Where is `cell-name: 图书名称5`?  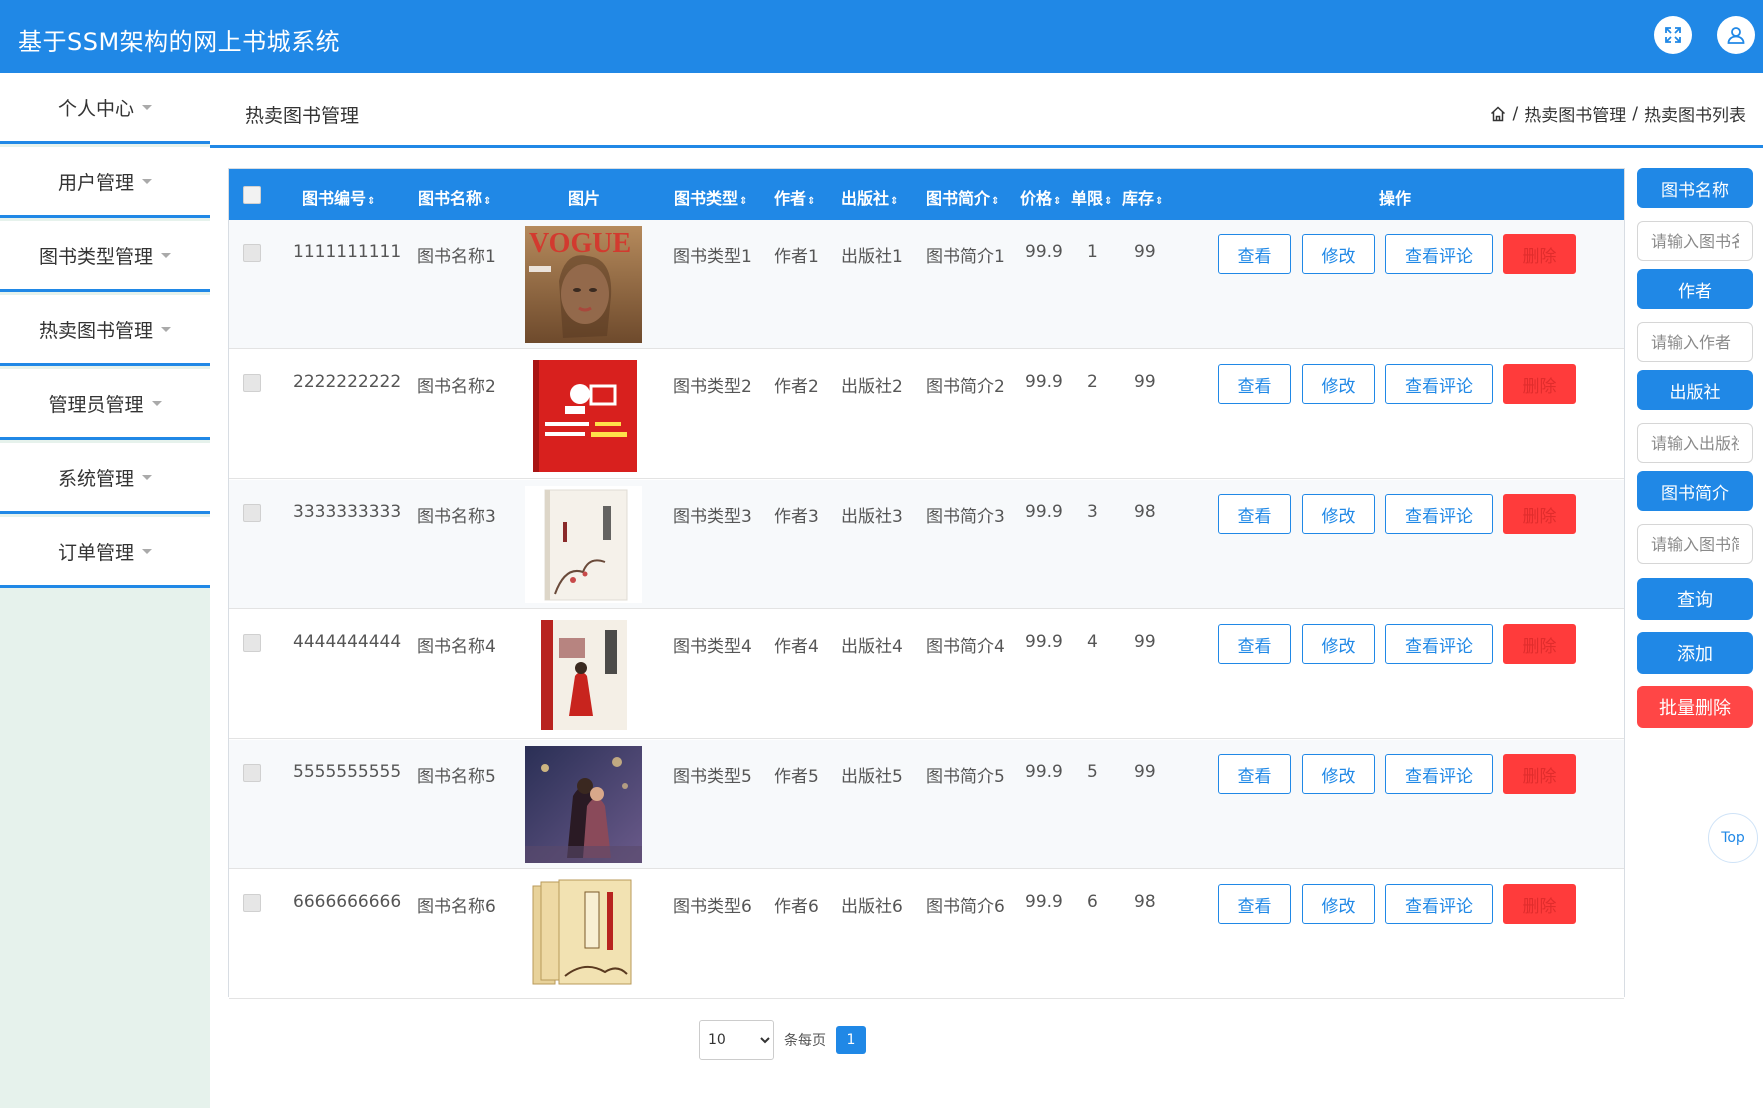 cell-name: 图书名称5 is located at coordinates (456, 777).